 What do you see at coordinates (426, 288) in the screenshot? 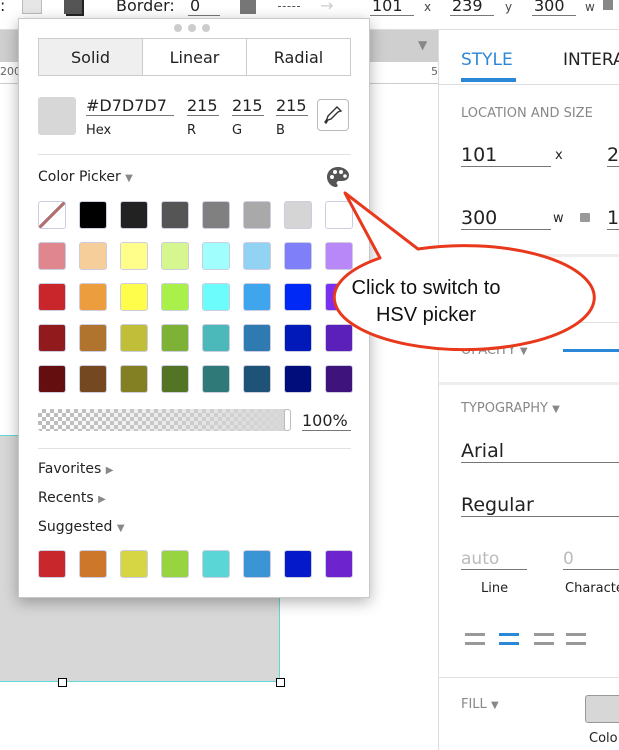
I see `callout-text: Click to switch to` at bounding box center [426, 288].